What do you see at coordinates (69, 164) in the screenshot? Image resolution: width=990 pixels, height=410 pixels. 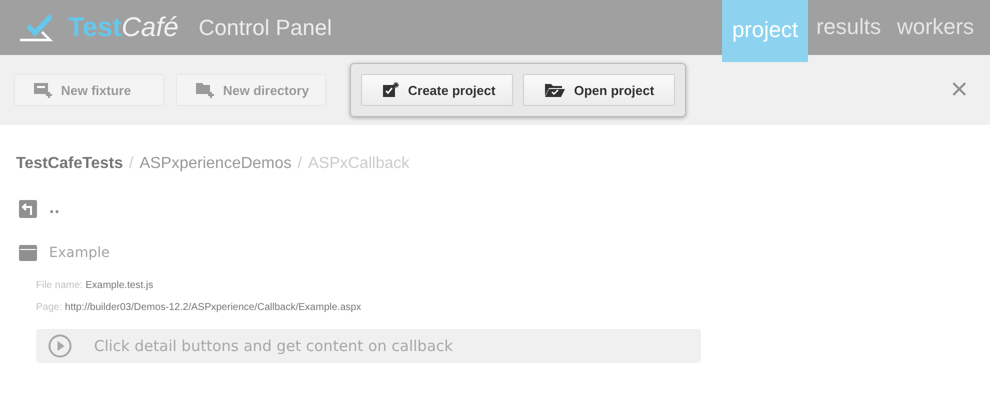 I see `breadcrumb-item: TestCafeTests` at bounding box center [69, 164].